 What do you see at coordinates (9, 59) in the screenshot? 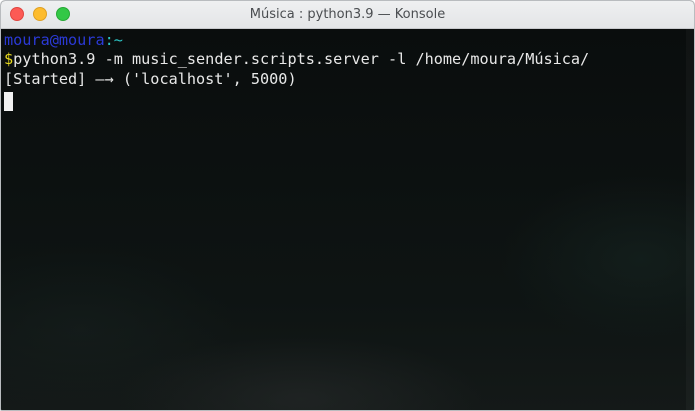
I see `prompt-symbol: $` at bounding box center [9, 59].